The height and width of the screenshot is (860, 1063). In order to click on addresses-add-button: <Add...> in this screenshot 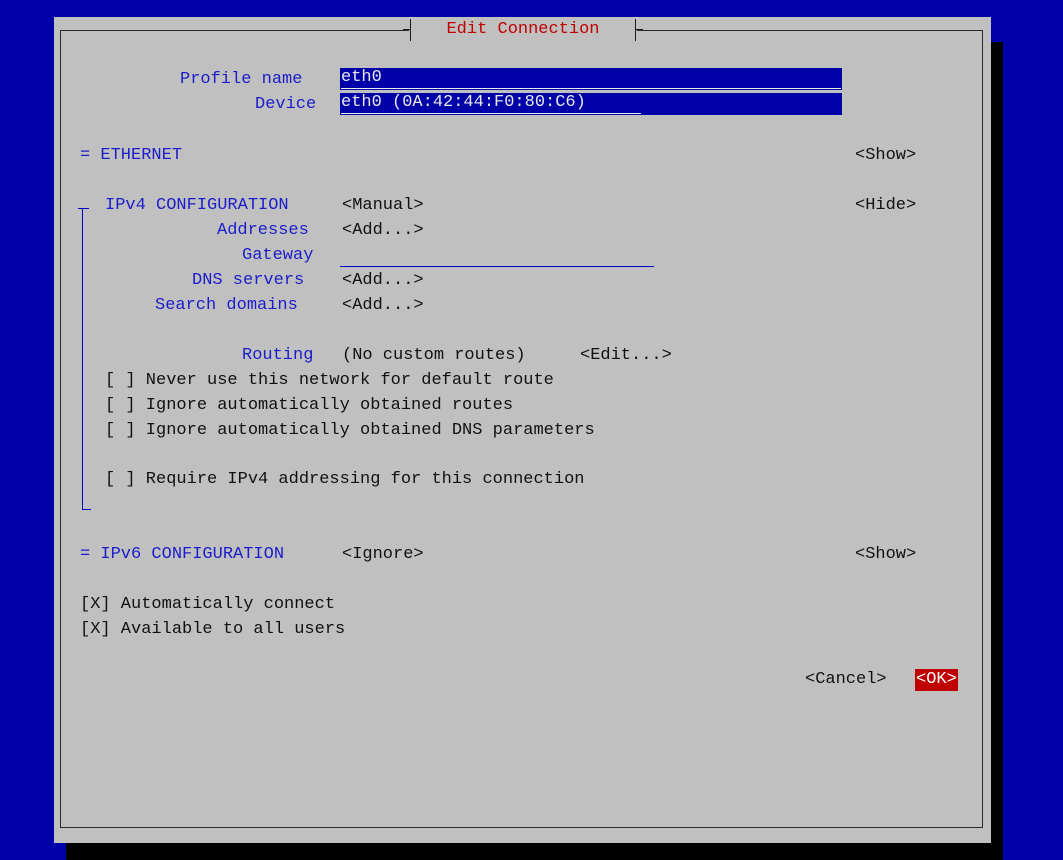, I will do `click(383, 231)`.